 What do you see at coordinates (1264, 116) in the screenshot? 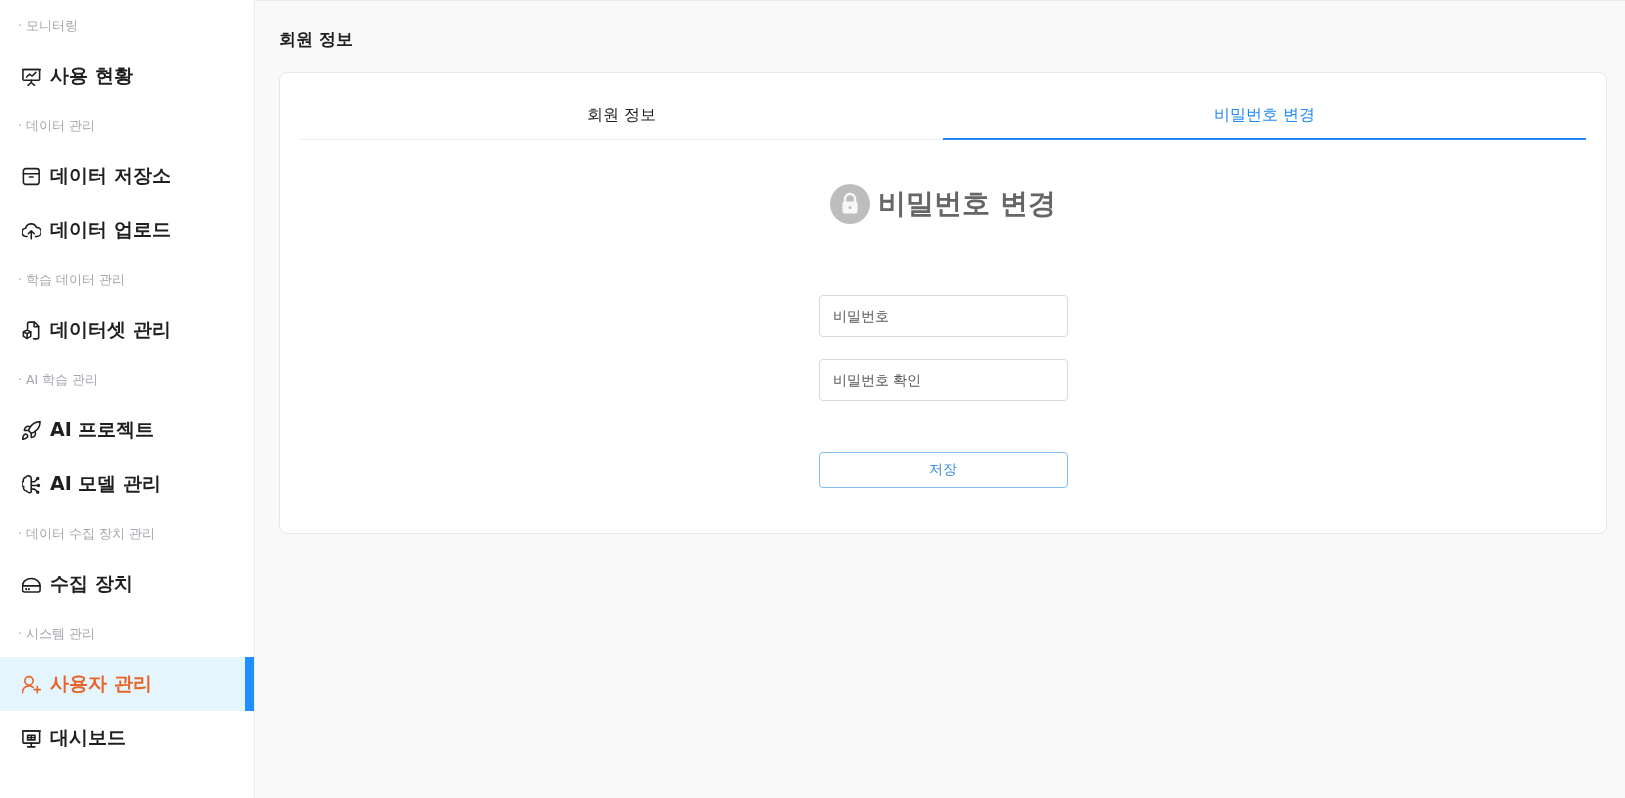
I see `tab: 비밀번호 변경` at bounding box center [1264, 116].